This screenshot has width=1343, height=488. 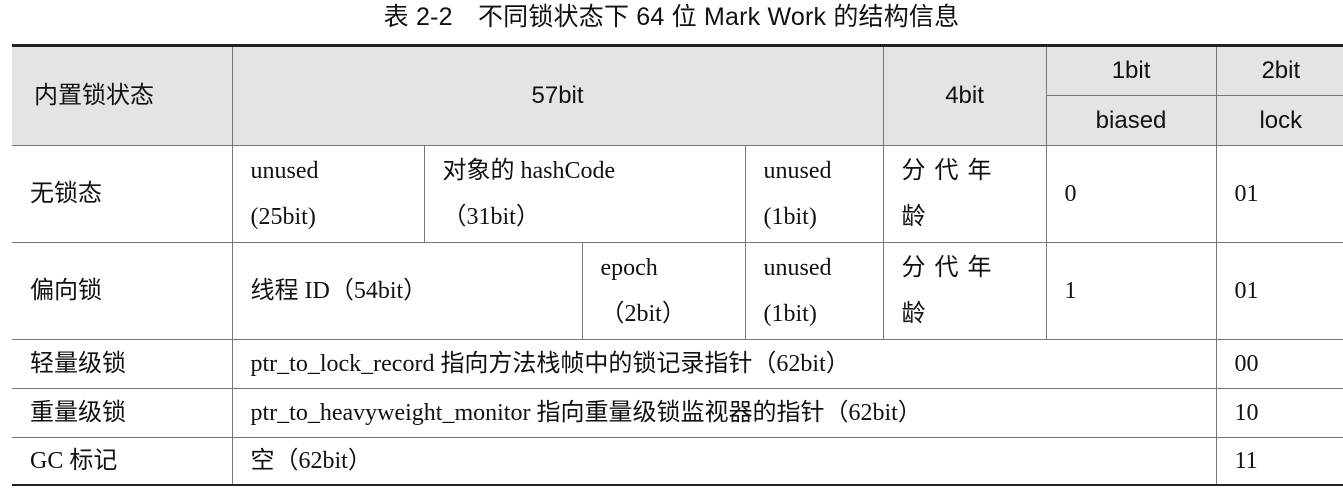 What do you see at coordinates (1279, 413) in the screenshot?
I see `cell-lock-bits: 10` at bounding box center [1279, 413].